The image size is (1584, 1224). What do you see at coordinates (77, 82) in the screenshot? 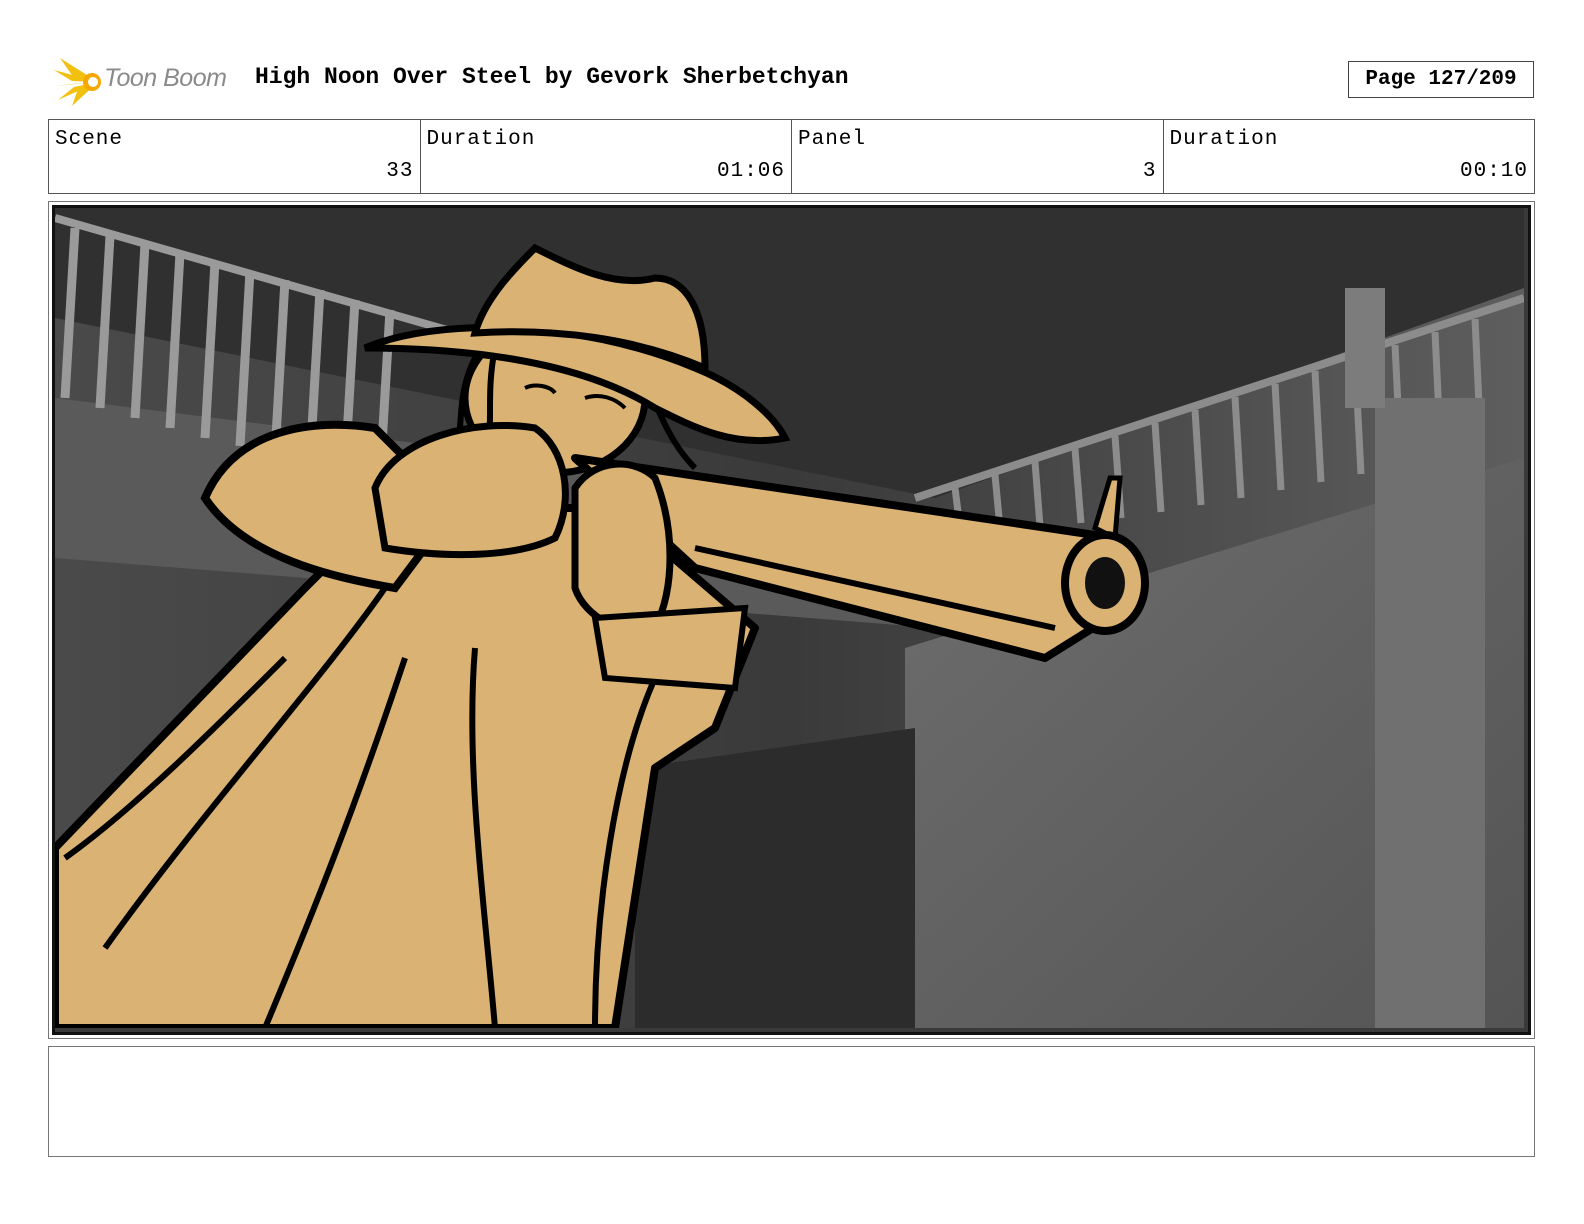
I see `starburst-icon` at bounding box center [77, 82].